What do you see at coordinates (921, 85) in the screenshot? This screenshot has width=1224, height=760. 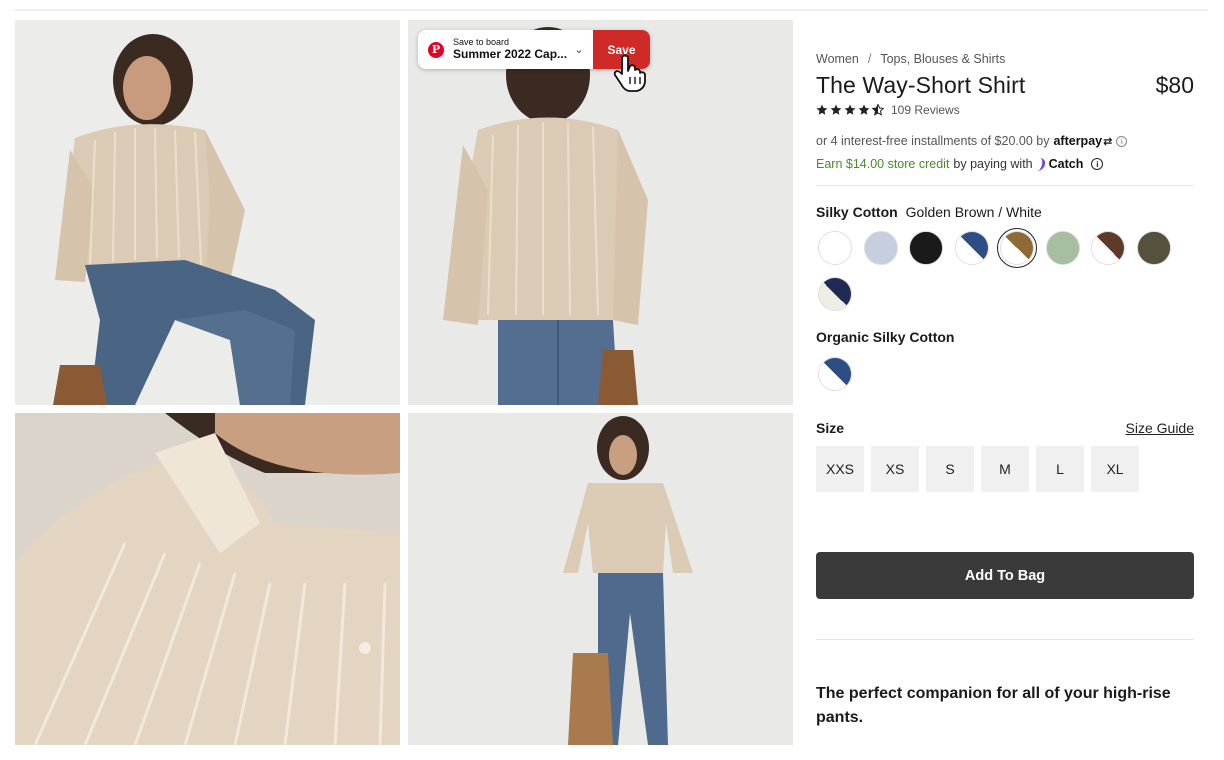 I see `product-title: The Way-Short Shirt` at bounding box center [921, 85].